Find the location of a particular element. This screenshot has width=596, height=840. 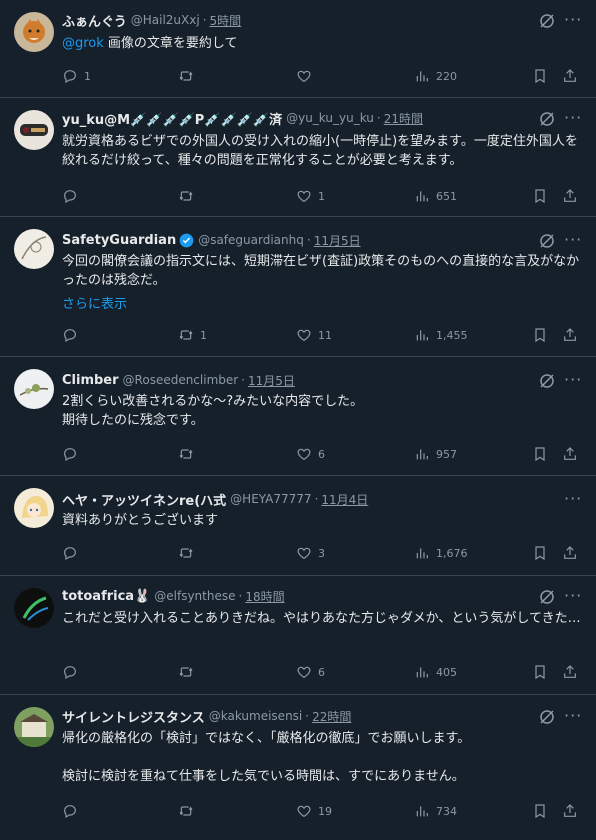

user-handle: @safeguardianhq is located at coordinates (251, 240).